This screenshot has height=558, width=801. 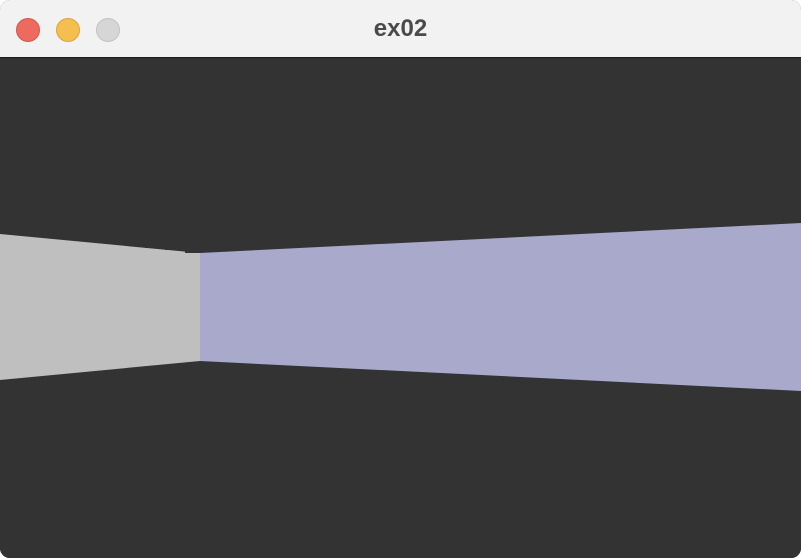 I want to click on left-wall-segment, so click(x=100, y=307).